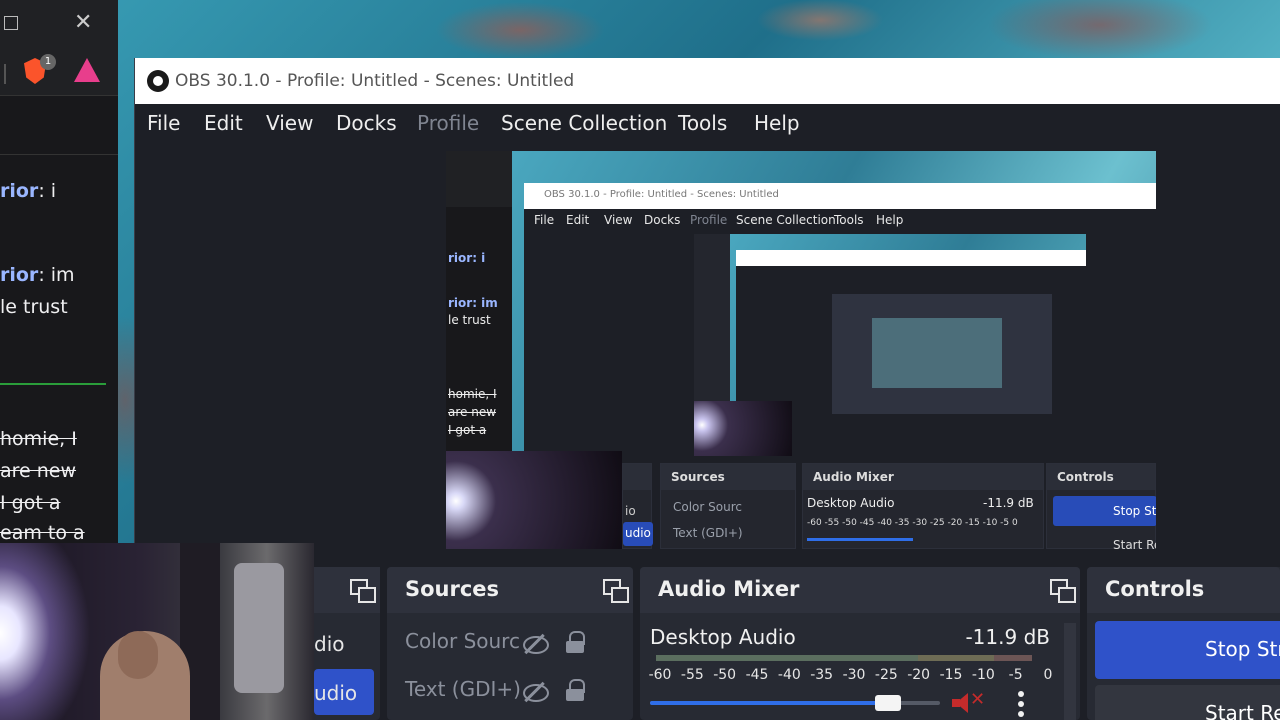 The width and height of the screenshot is (1280, 720). What do you see at coordinates (777, 123) in the screenshot?
I see `menu-help: Help` at bounding box center [777, 123].